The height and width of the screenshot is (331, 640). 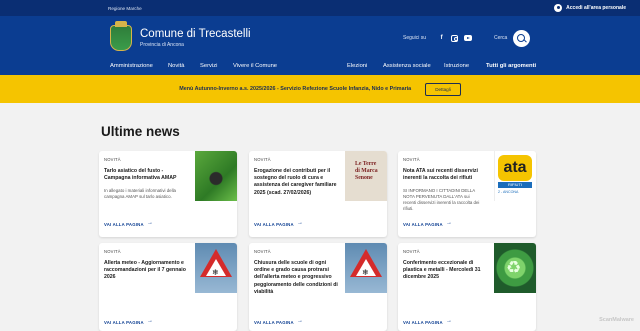 I want to click on watermark-text: ScanMalware, so click(x=616, y=320).